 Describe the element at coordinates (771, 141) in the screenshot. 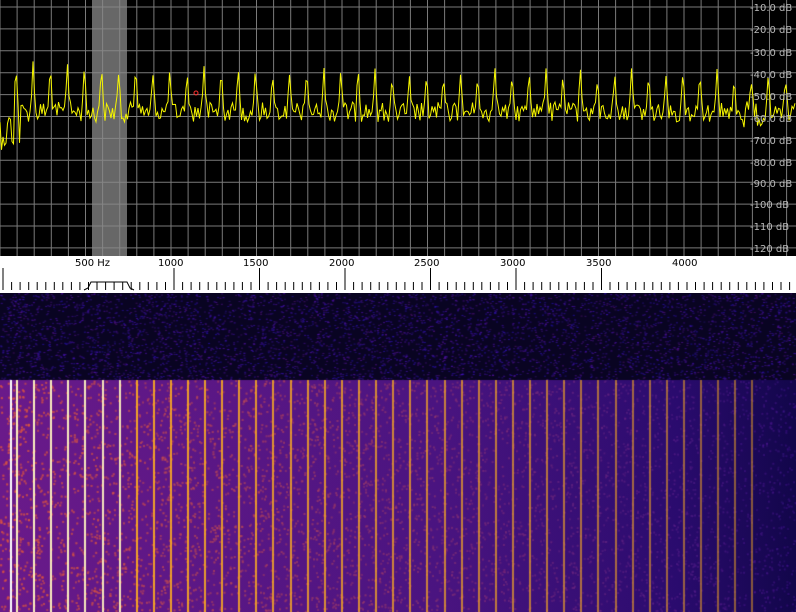

I see `db-label: -70.0 dB` at that location.